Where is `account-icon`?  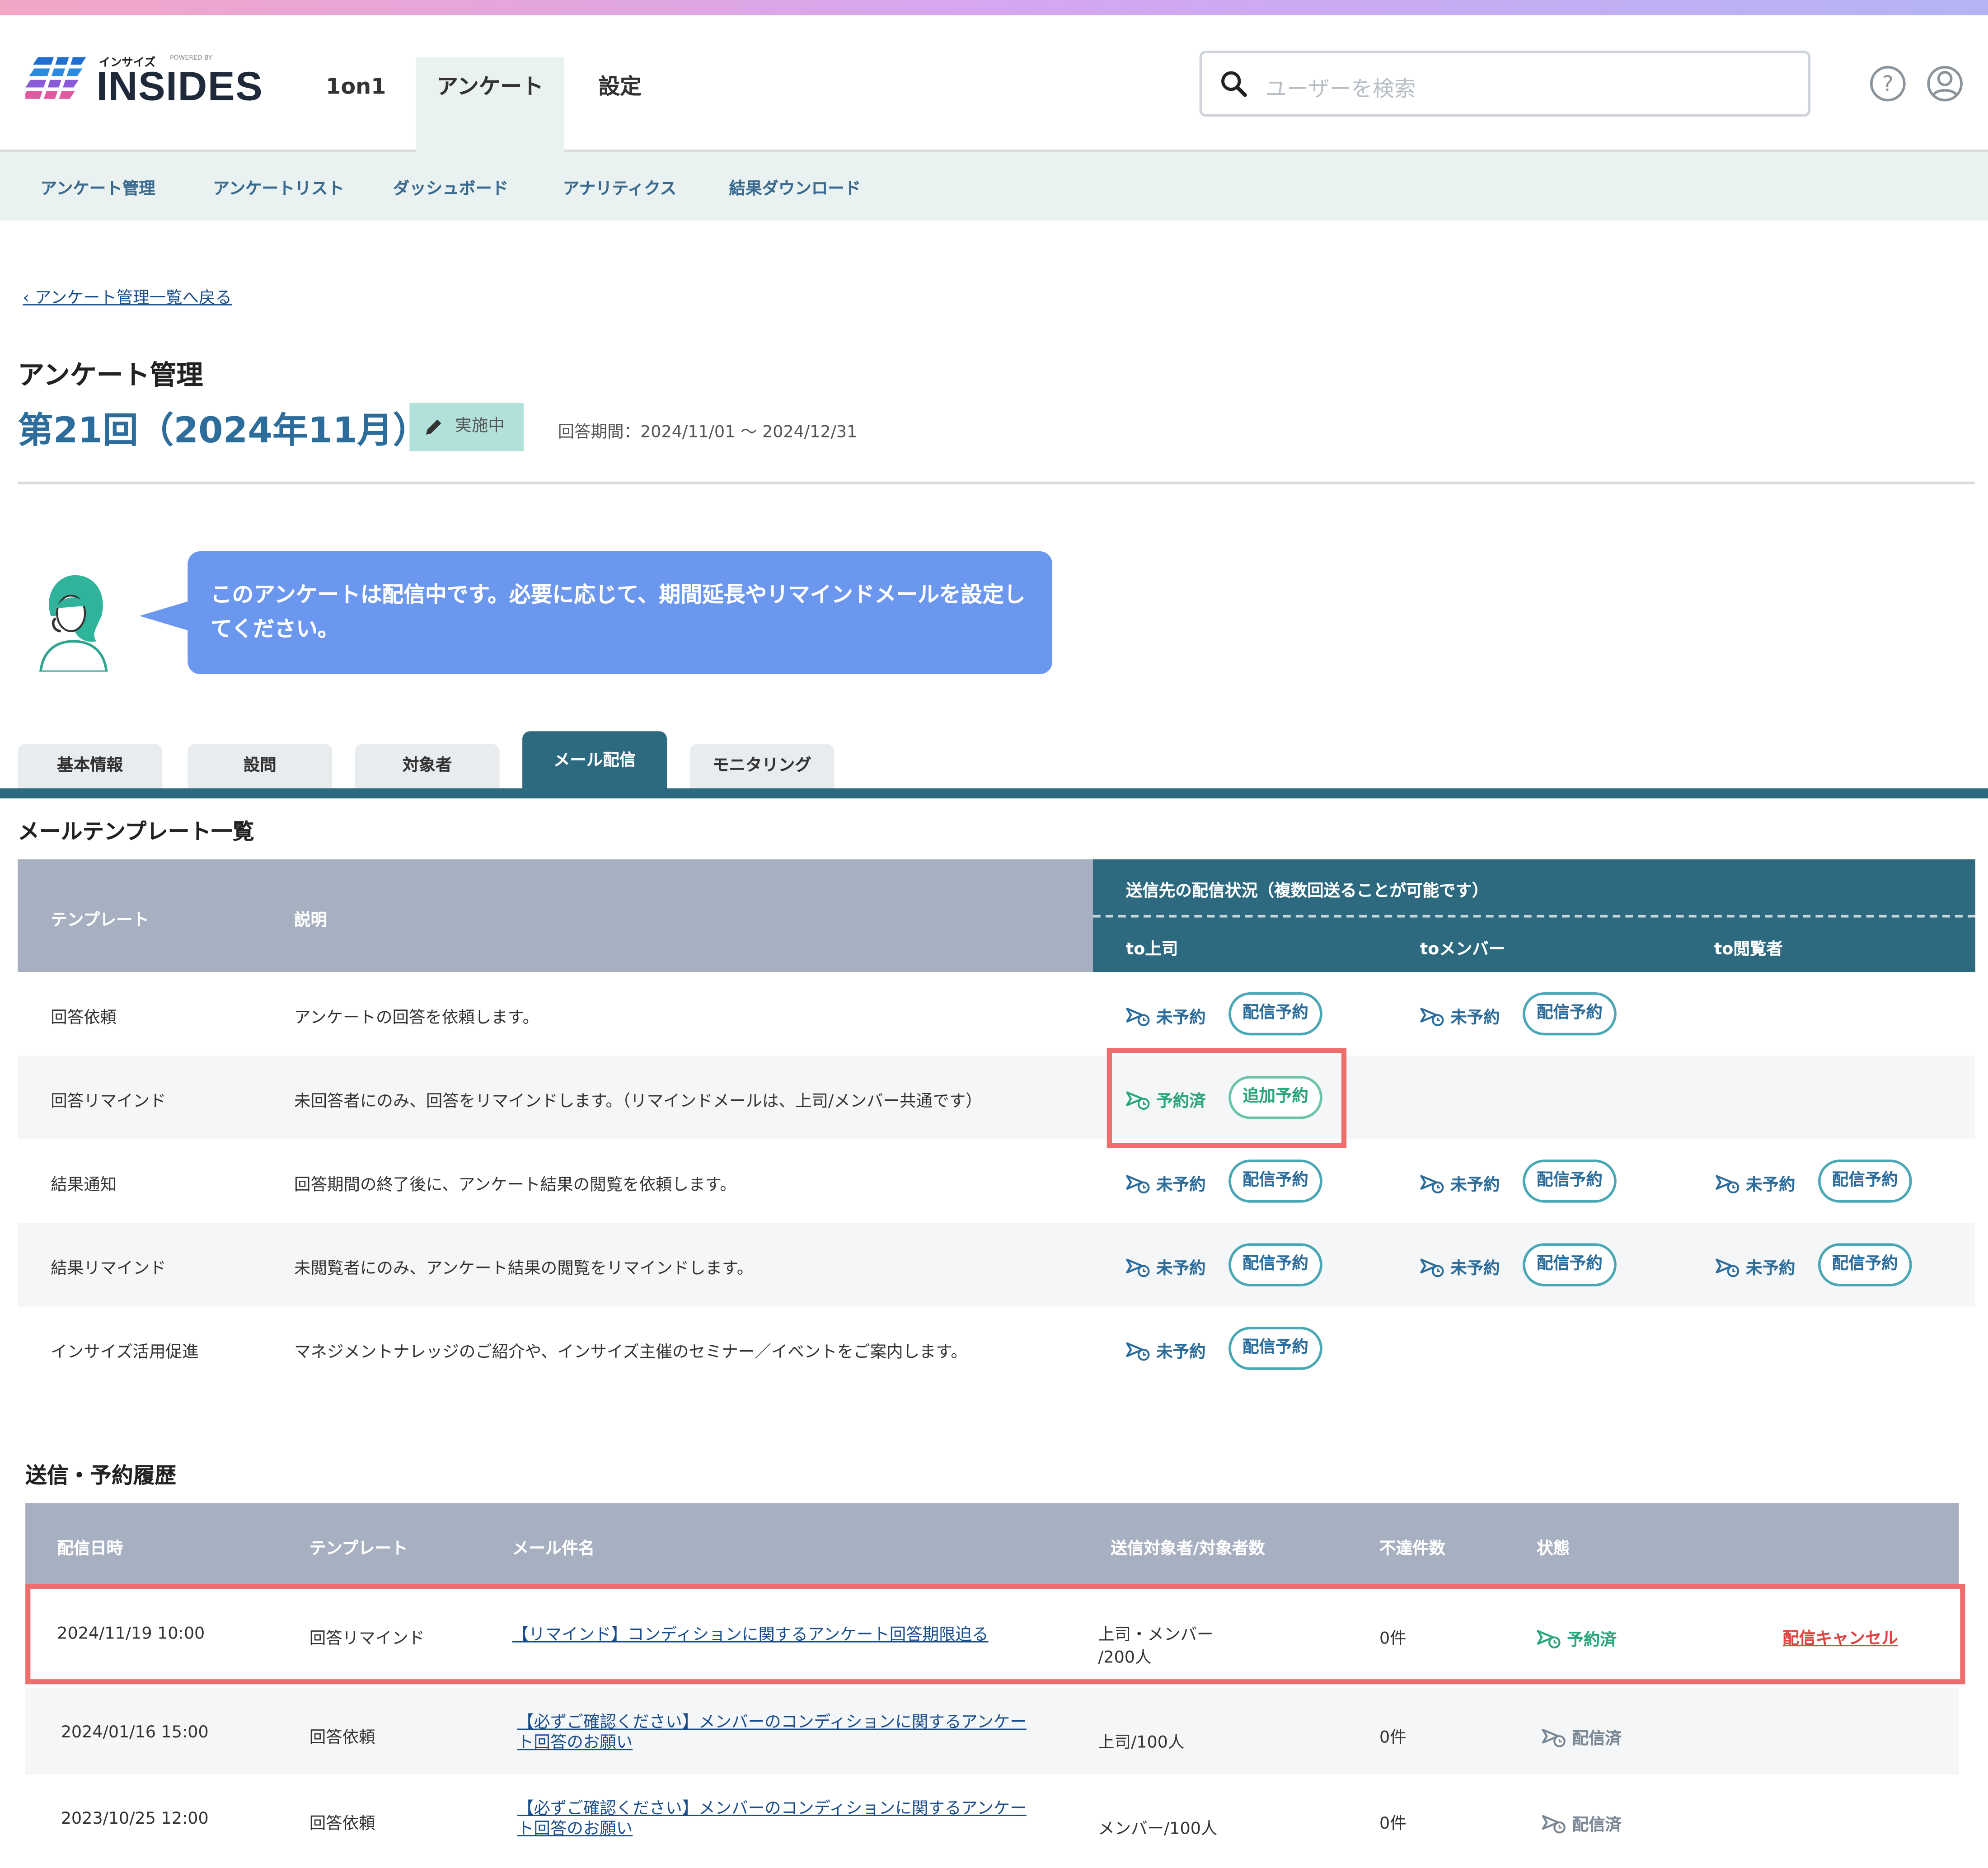
account-icon is located at coordinates (1945, 83).